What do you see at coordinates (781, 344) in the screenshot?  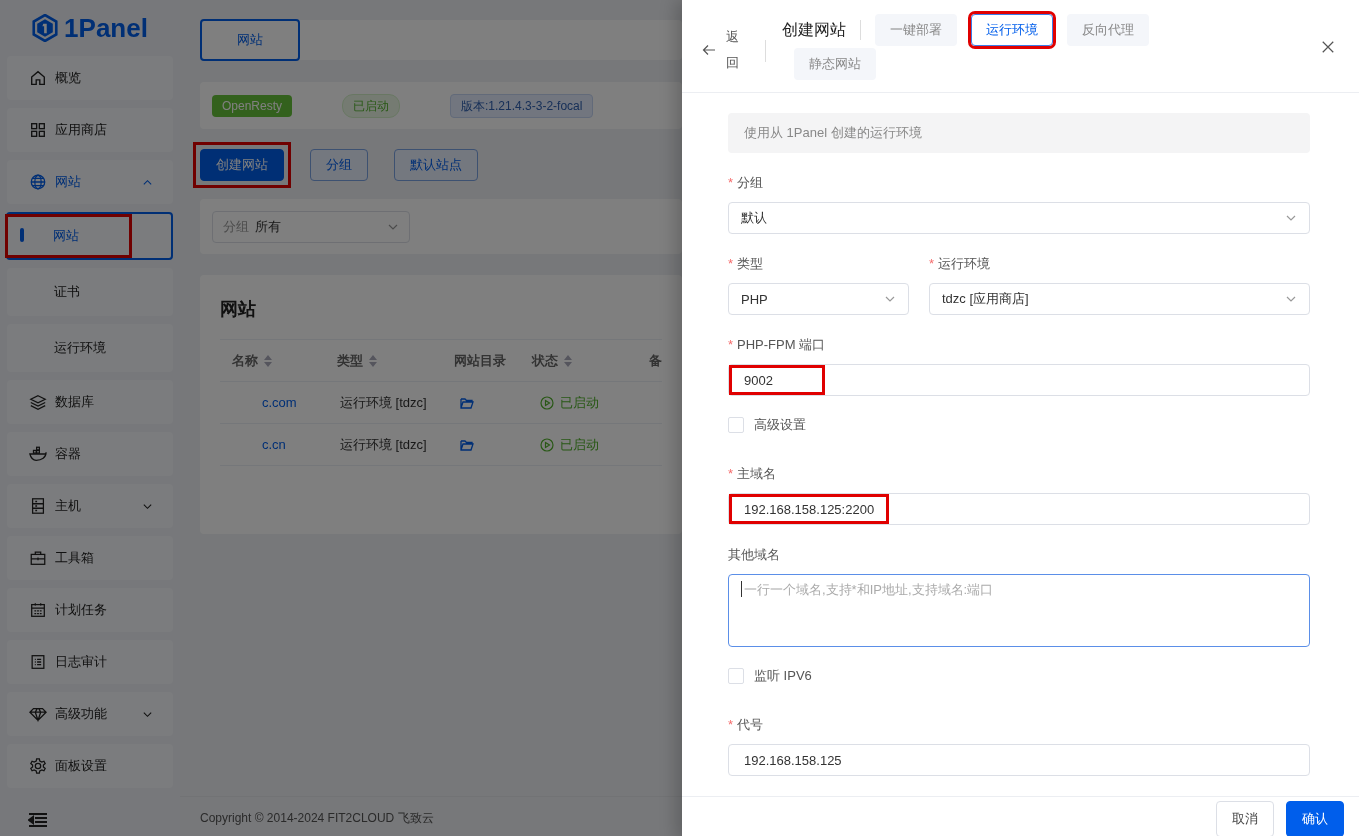 I see `field-label: PHP-FPM 端口` at bounding box center [781, 344].